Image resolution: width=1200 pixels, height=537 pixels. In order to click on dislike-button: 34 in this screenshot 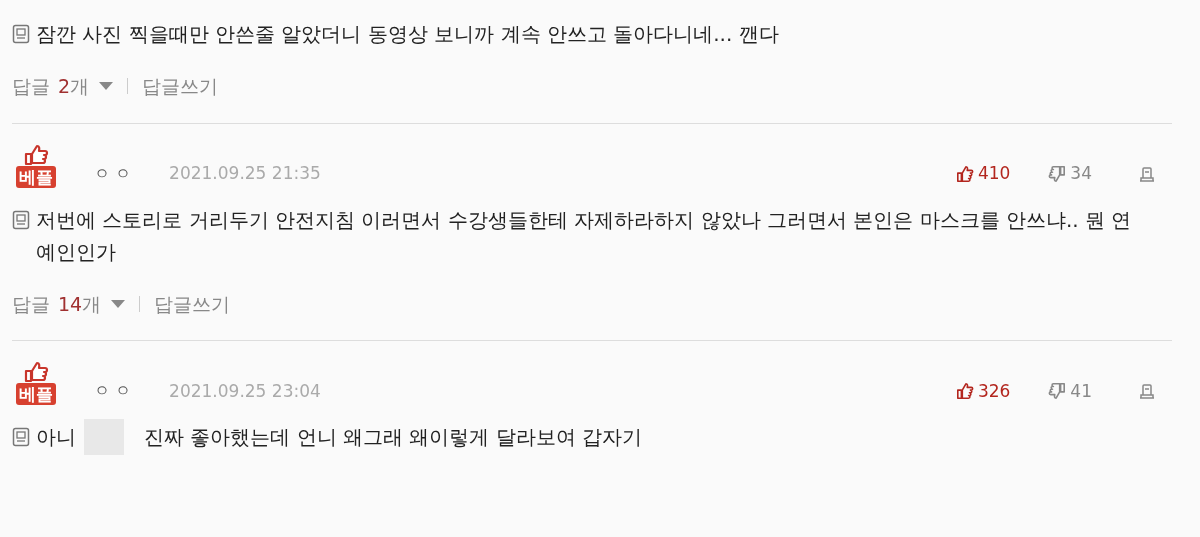, I will do `click(1070, 174)`.